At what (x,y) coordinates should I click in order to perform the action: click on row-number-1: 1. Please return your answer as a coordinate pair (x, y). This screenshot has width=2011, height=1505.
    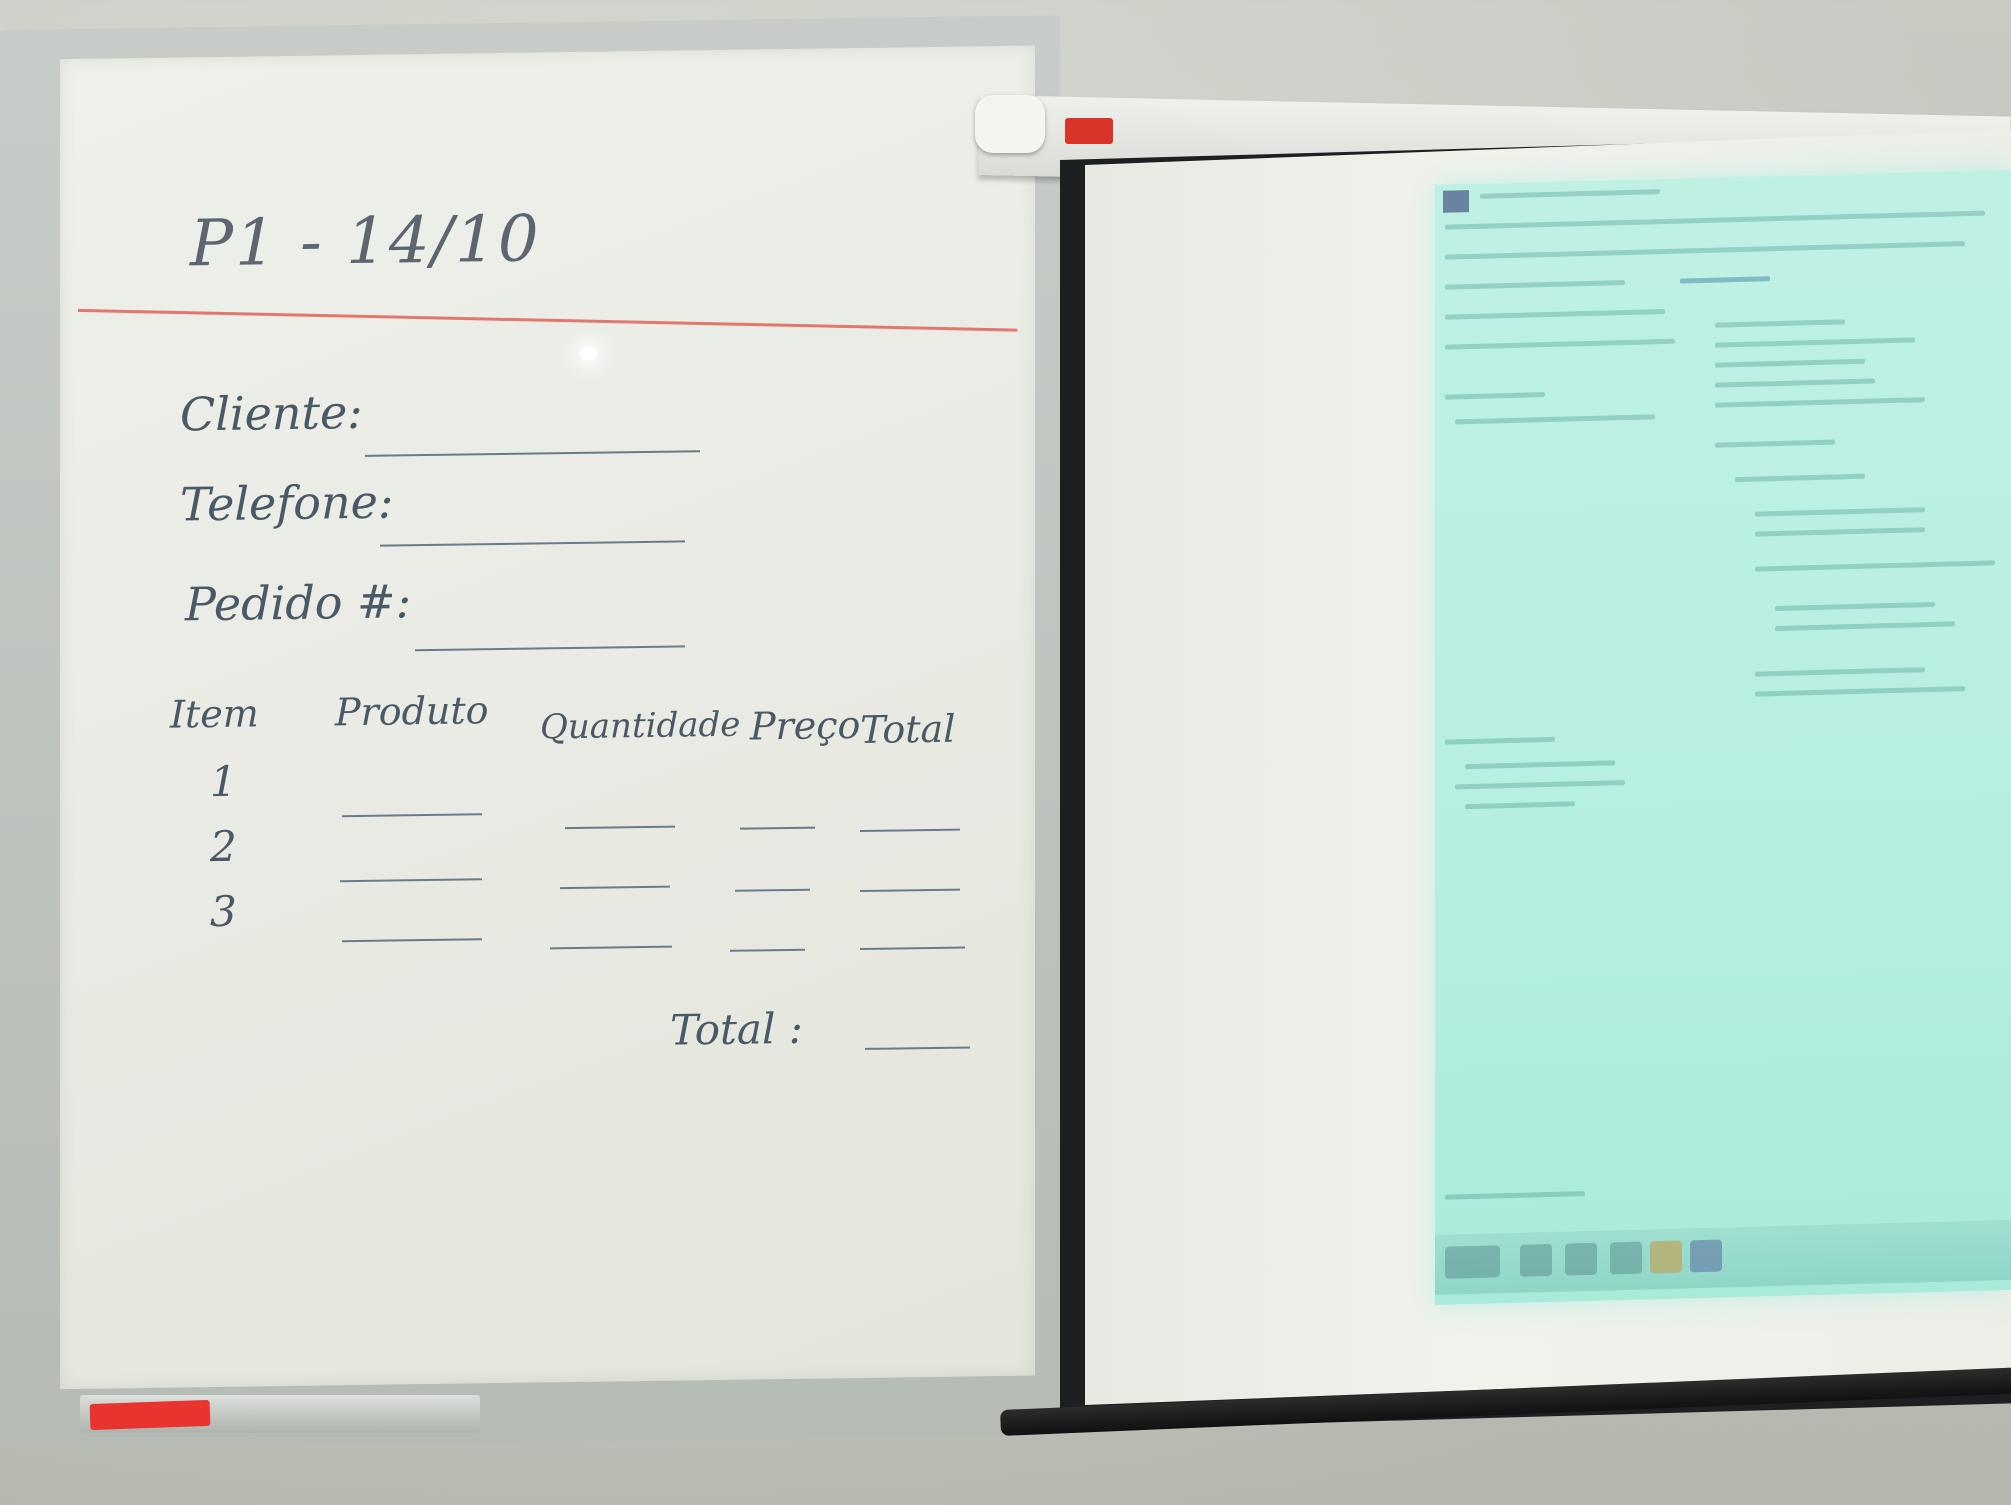
    Looking at the image, I should click on (223, 781).